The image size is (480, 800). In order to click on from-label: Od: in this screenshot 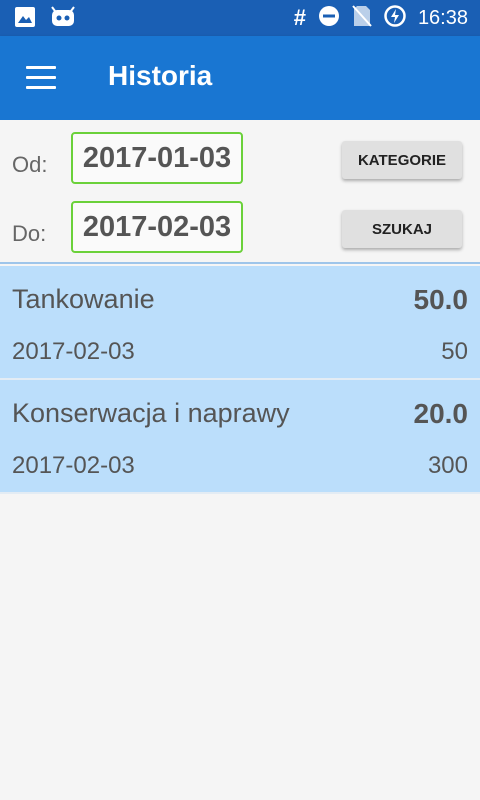, I will do `click(30, 164)`.